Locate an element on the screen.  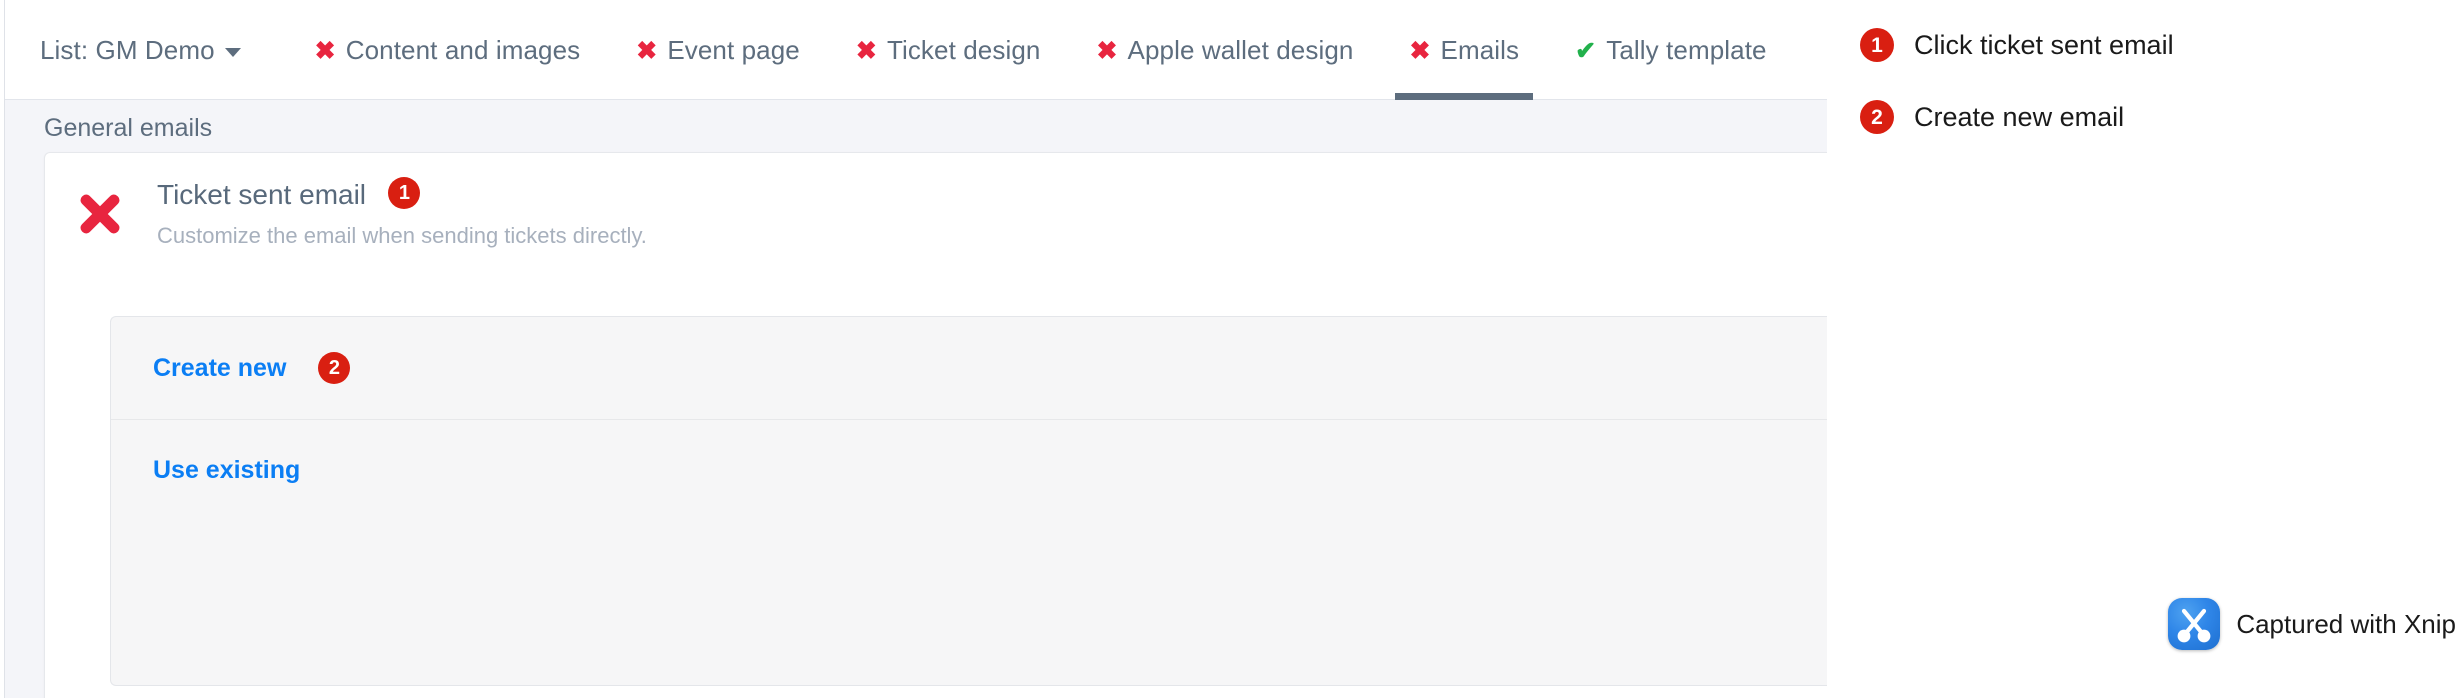
tab-label: Apple wallet design is located at coordinates (1240, 49).